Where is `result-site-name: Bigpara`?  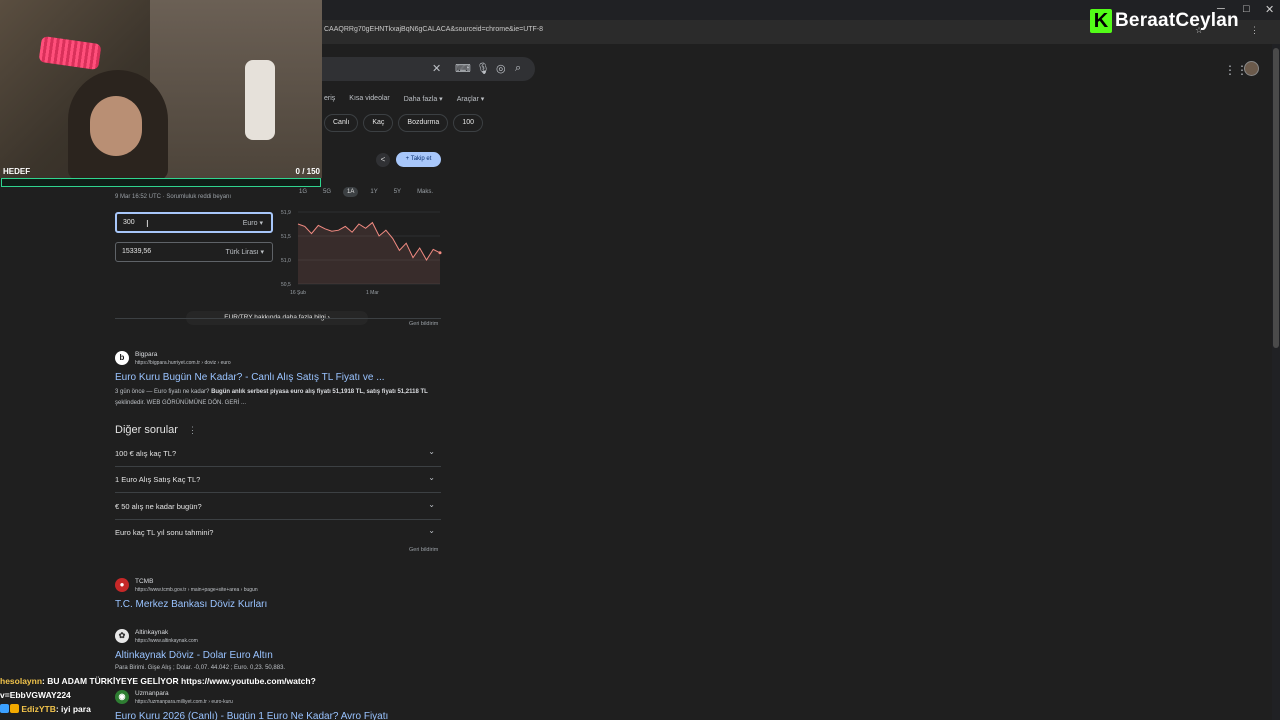
result-site-name: Bigpara is located at coordinates (146, 354).